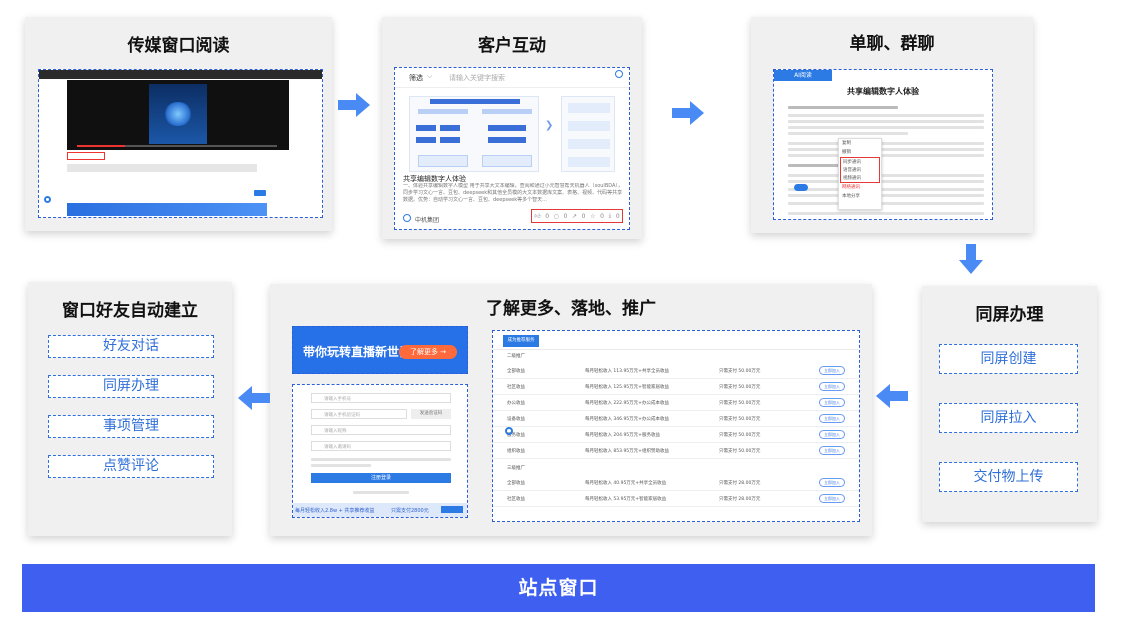  What do you see at coordinates (1008, 418) in the screenshot?
I see `same-screen-pull-button: 同屏拉入` at bounding box center [1008, 418].